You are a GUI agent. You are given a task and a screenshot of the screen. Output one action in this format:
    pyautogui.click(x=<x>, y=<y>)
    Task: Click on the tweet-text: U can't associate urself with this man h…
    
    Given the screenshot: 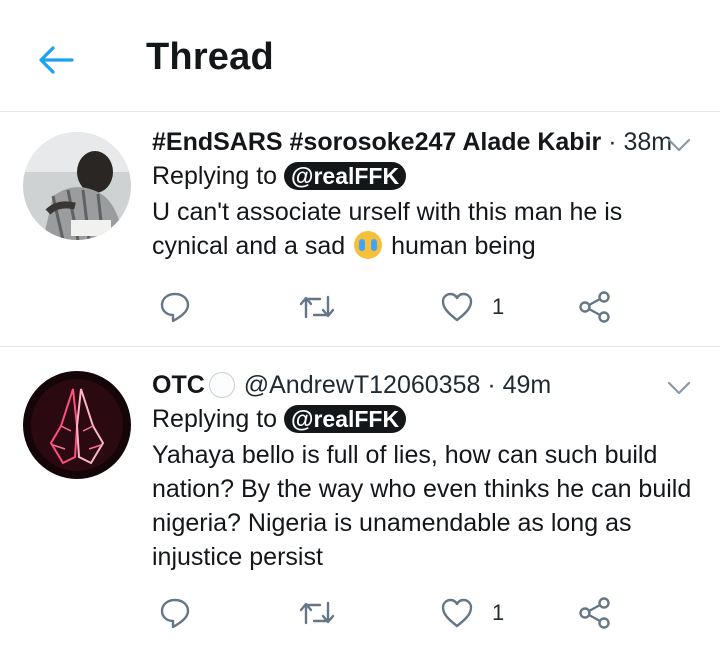 What is the action you would take?
    pyautogui.click(x=426, y=229)
    